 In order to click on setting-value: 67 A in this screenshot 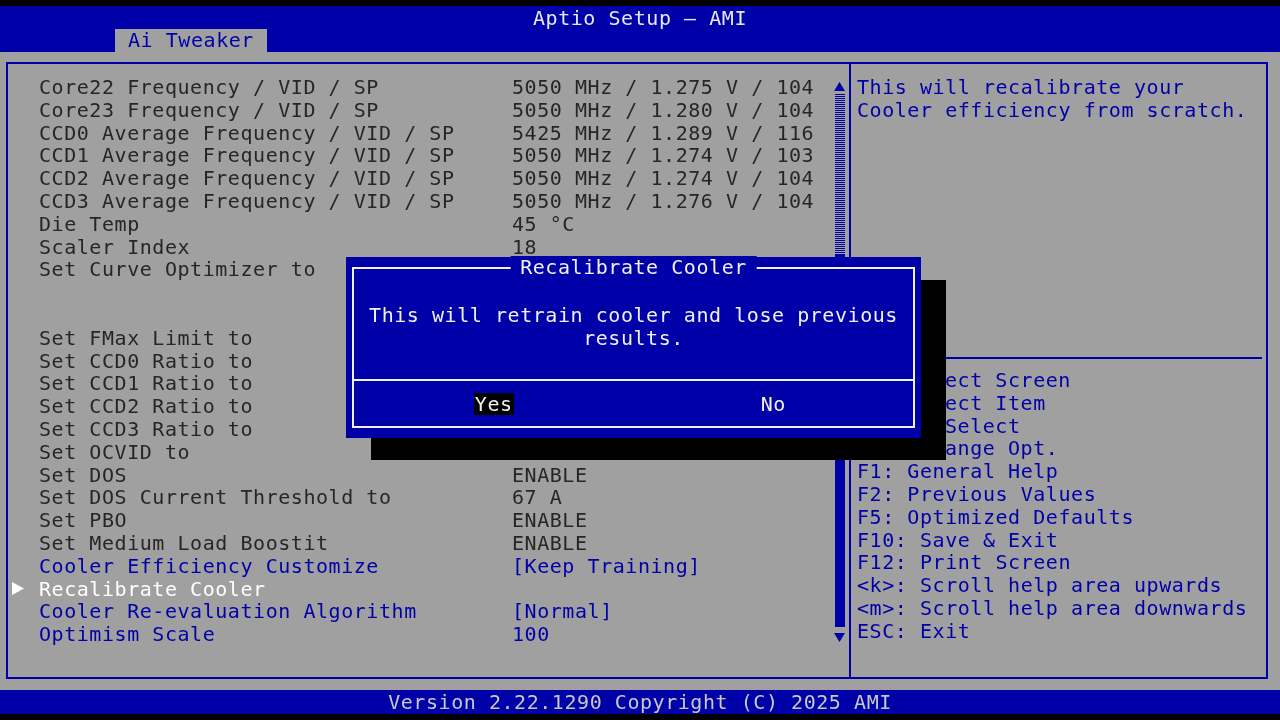, I will do `click(537, 497)`.